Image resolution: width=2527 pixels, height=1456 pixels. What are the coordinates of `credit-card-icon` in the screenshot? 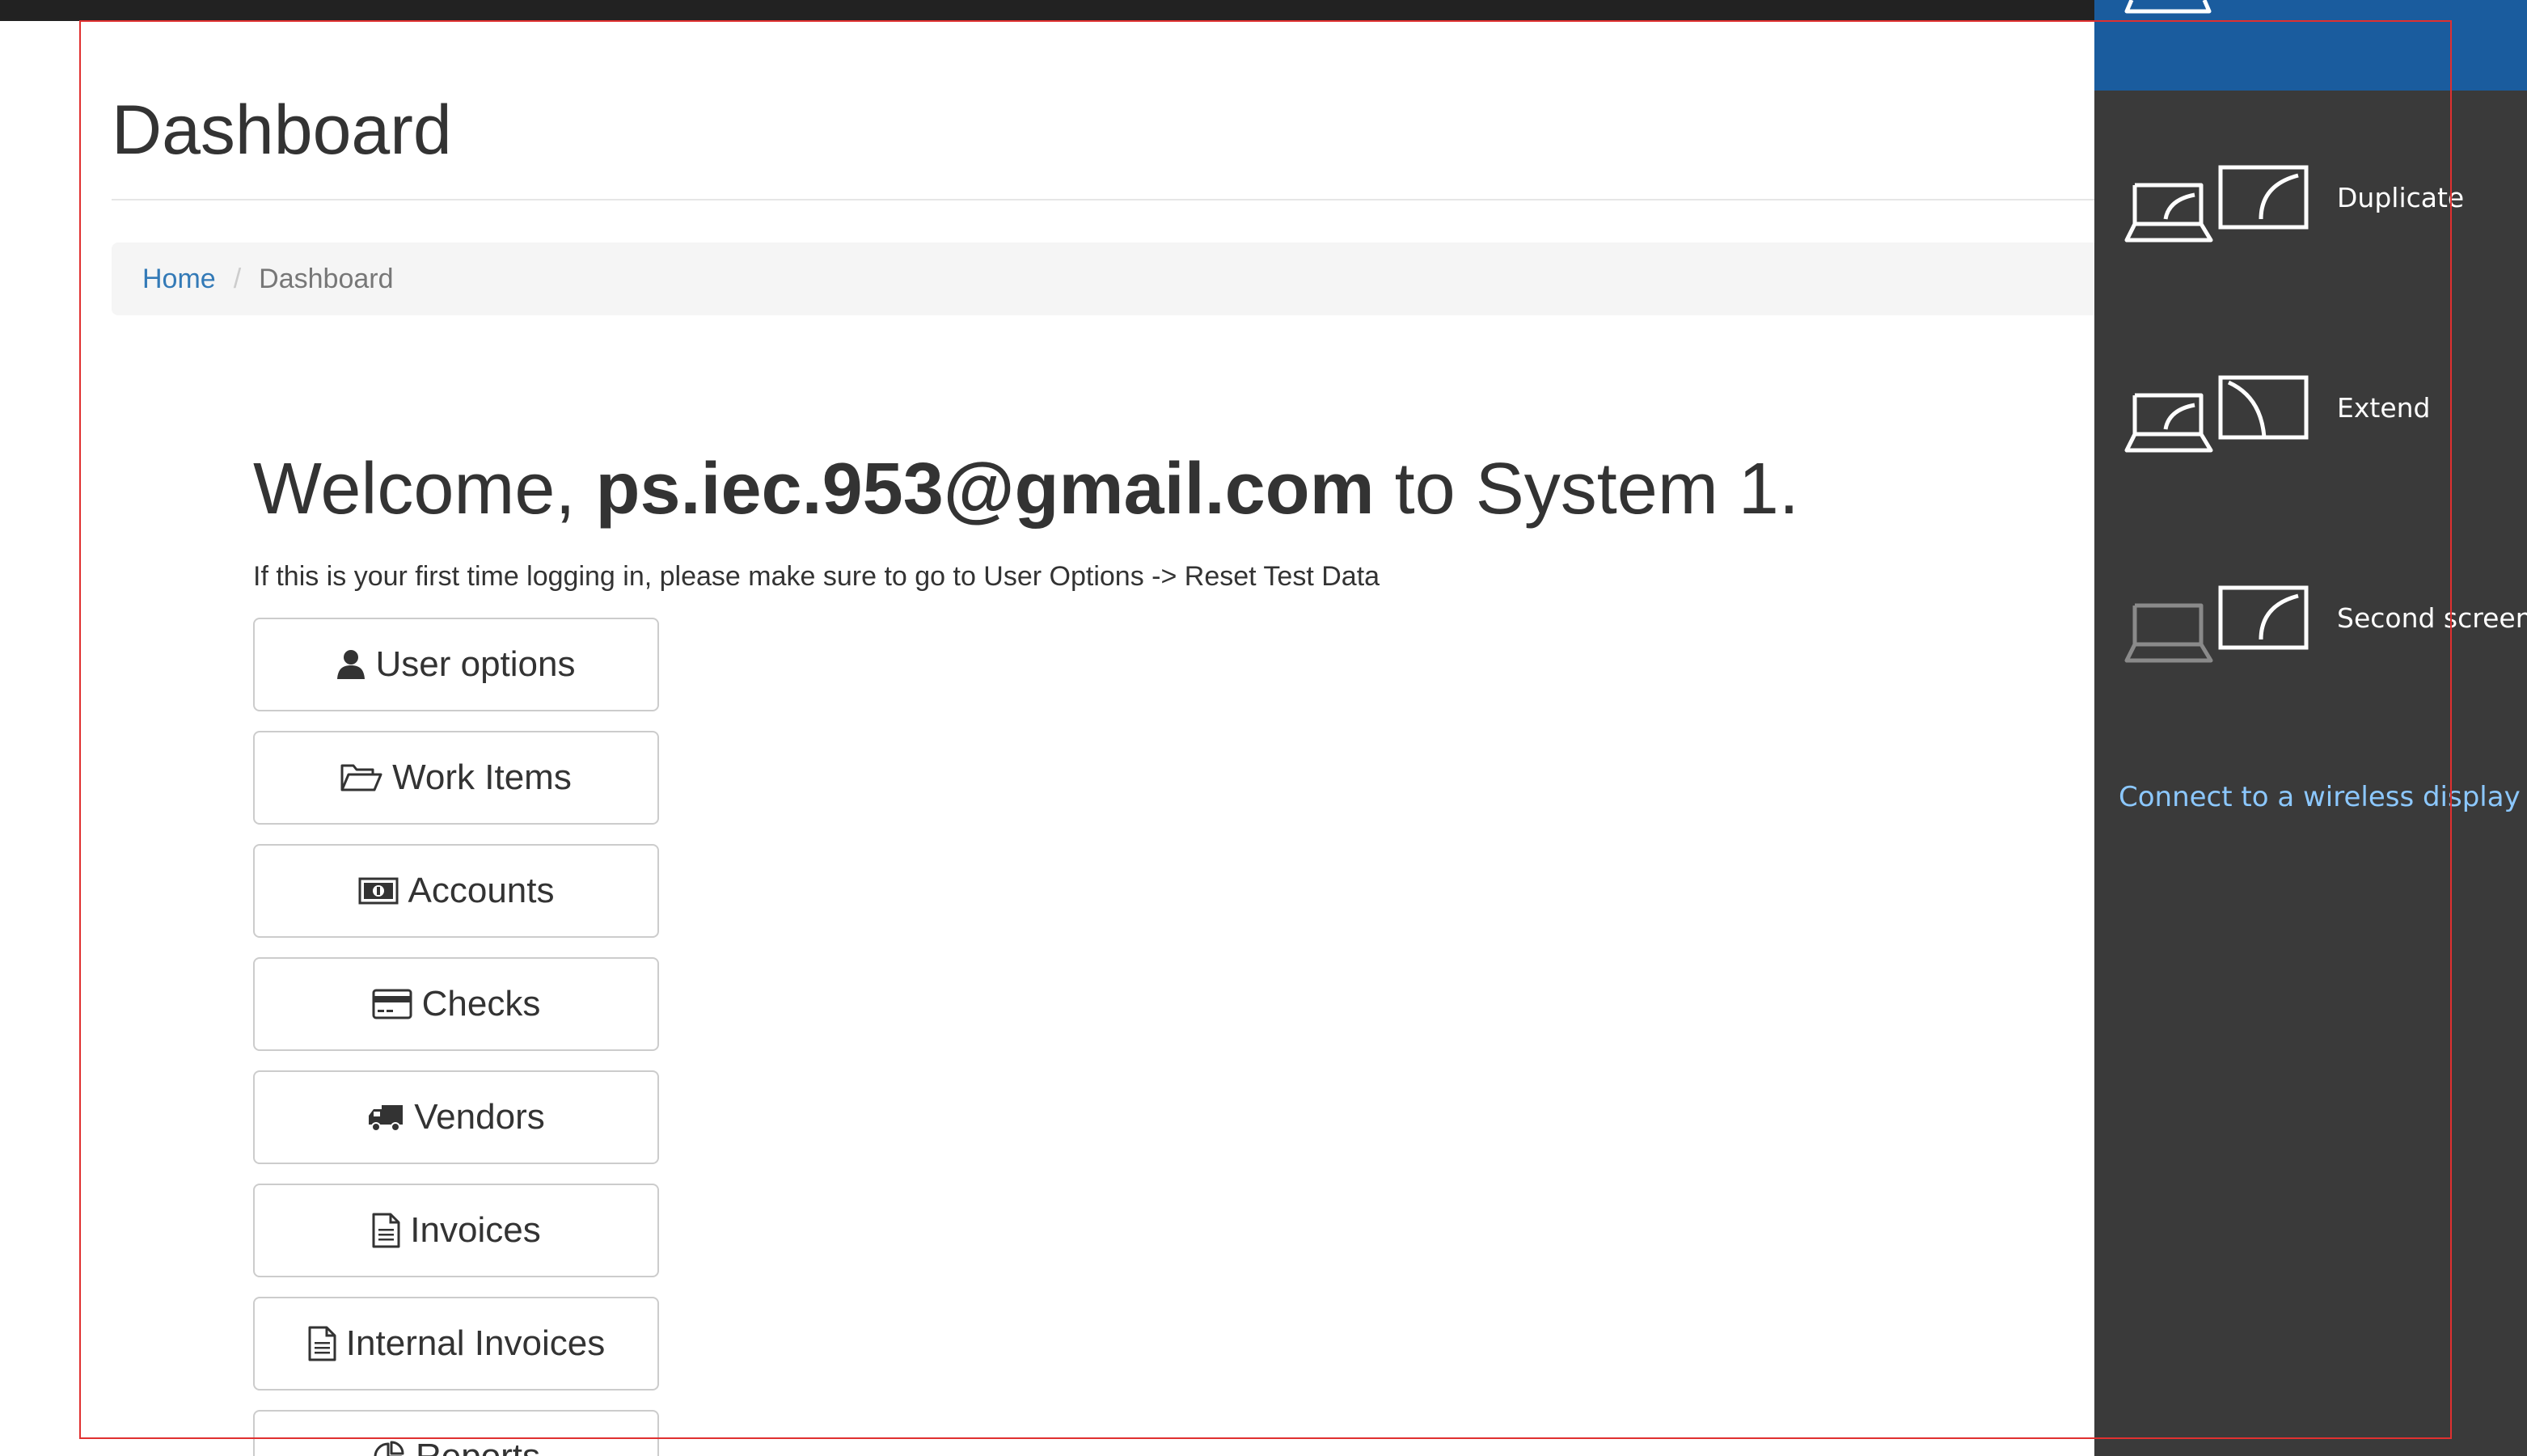 It's located at (392, 1004).